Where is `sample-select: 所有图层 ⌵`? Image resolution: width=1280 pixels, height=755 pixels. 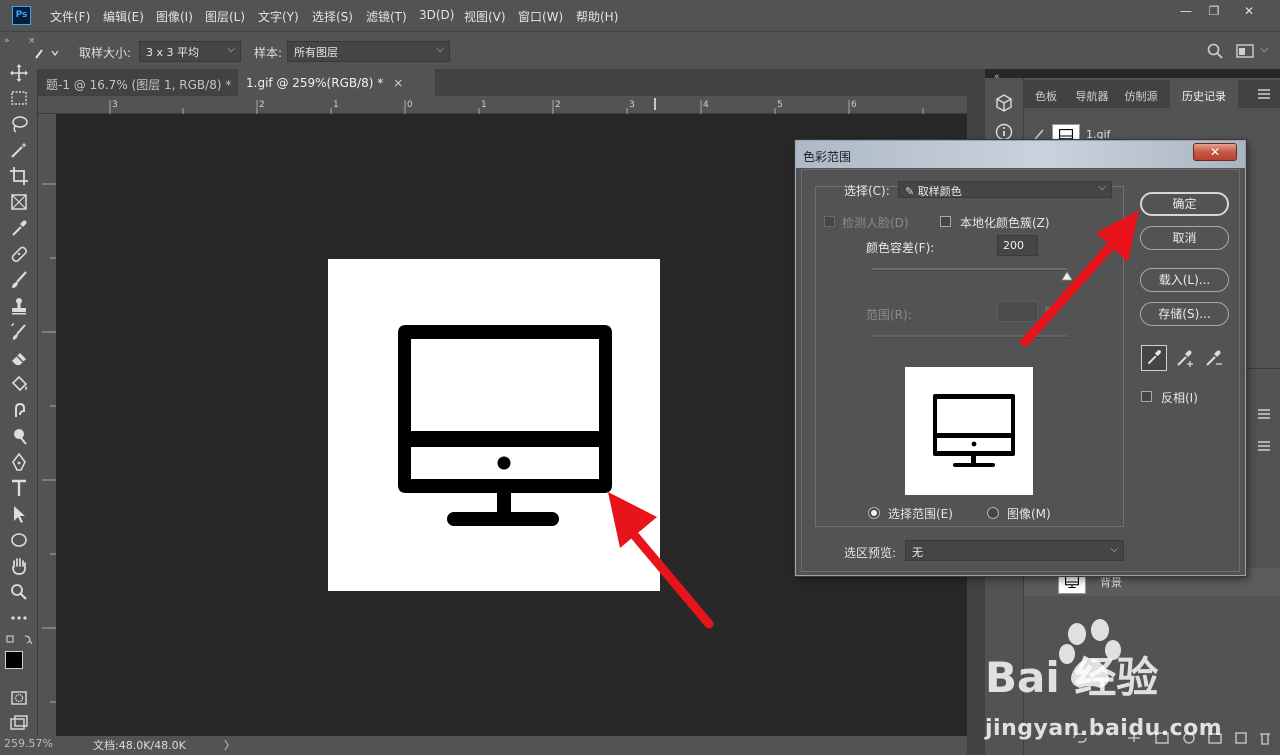 sample-select: 所有图层 ⌵ is located at coordinates (368, 51).